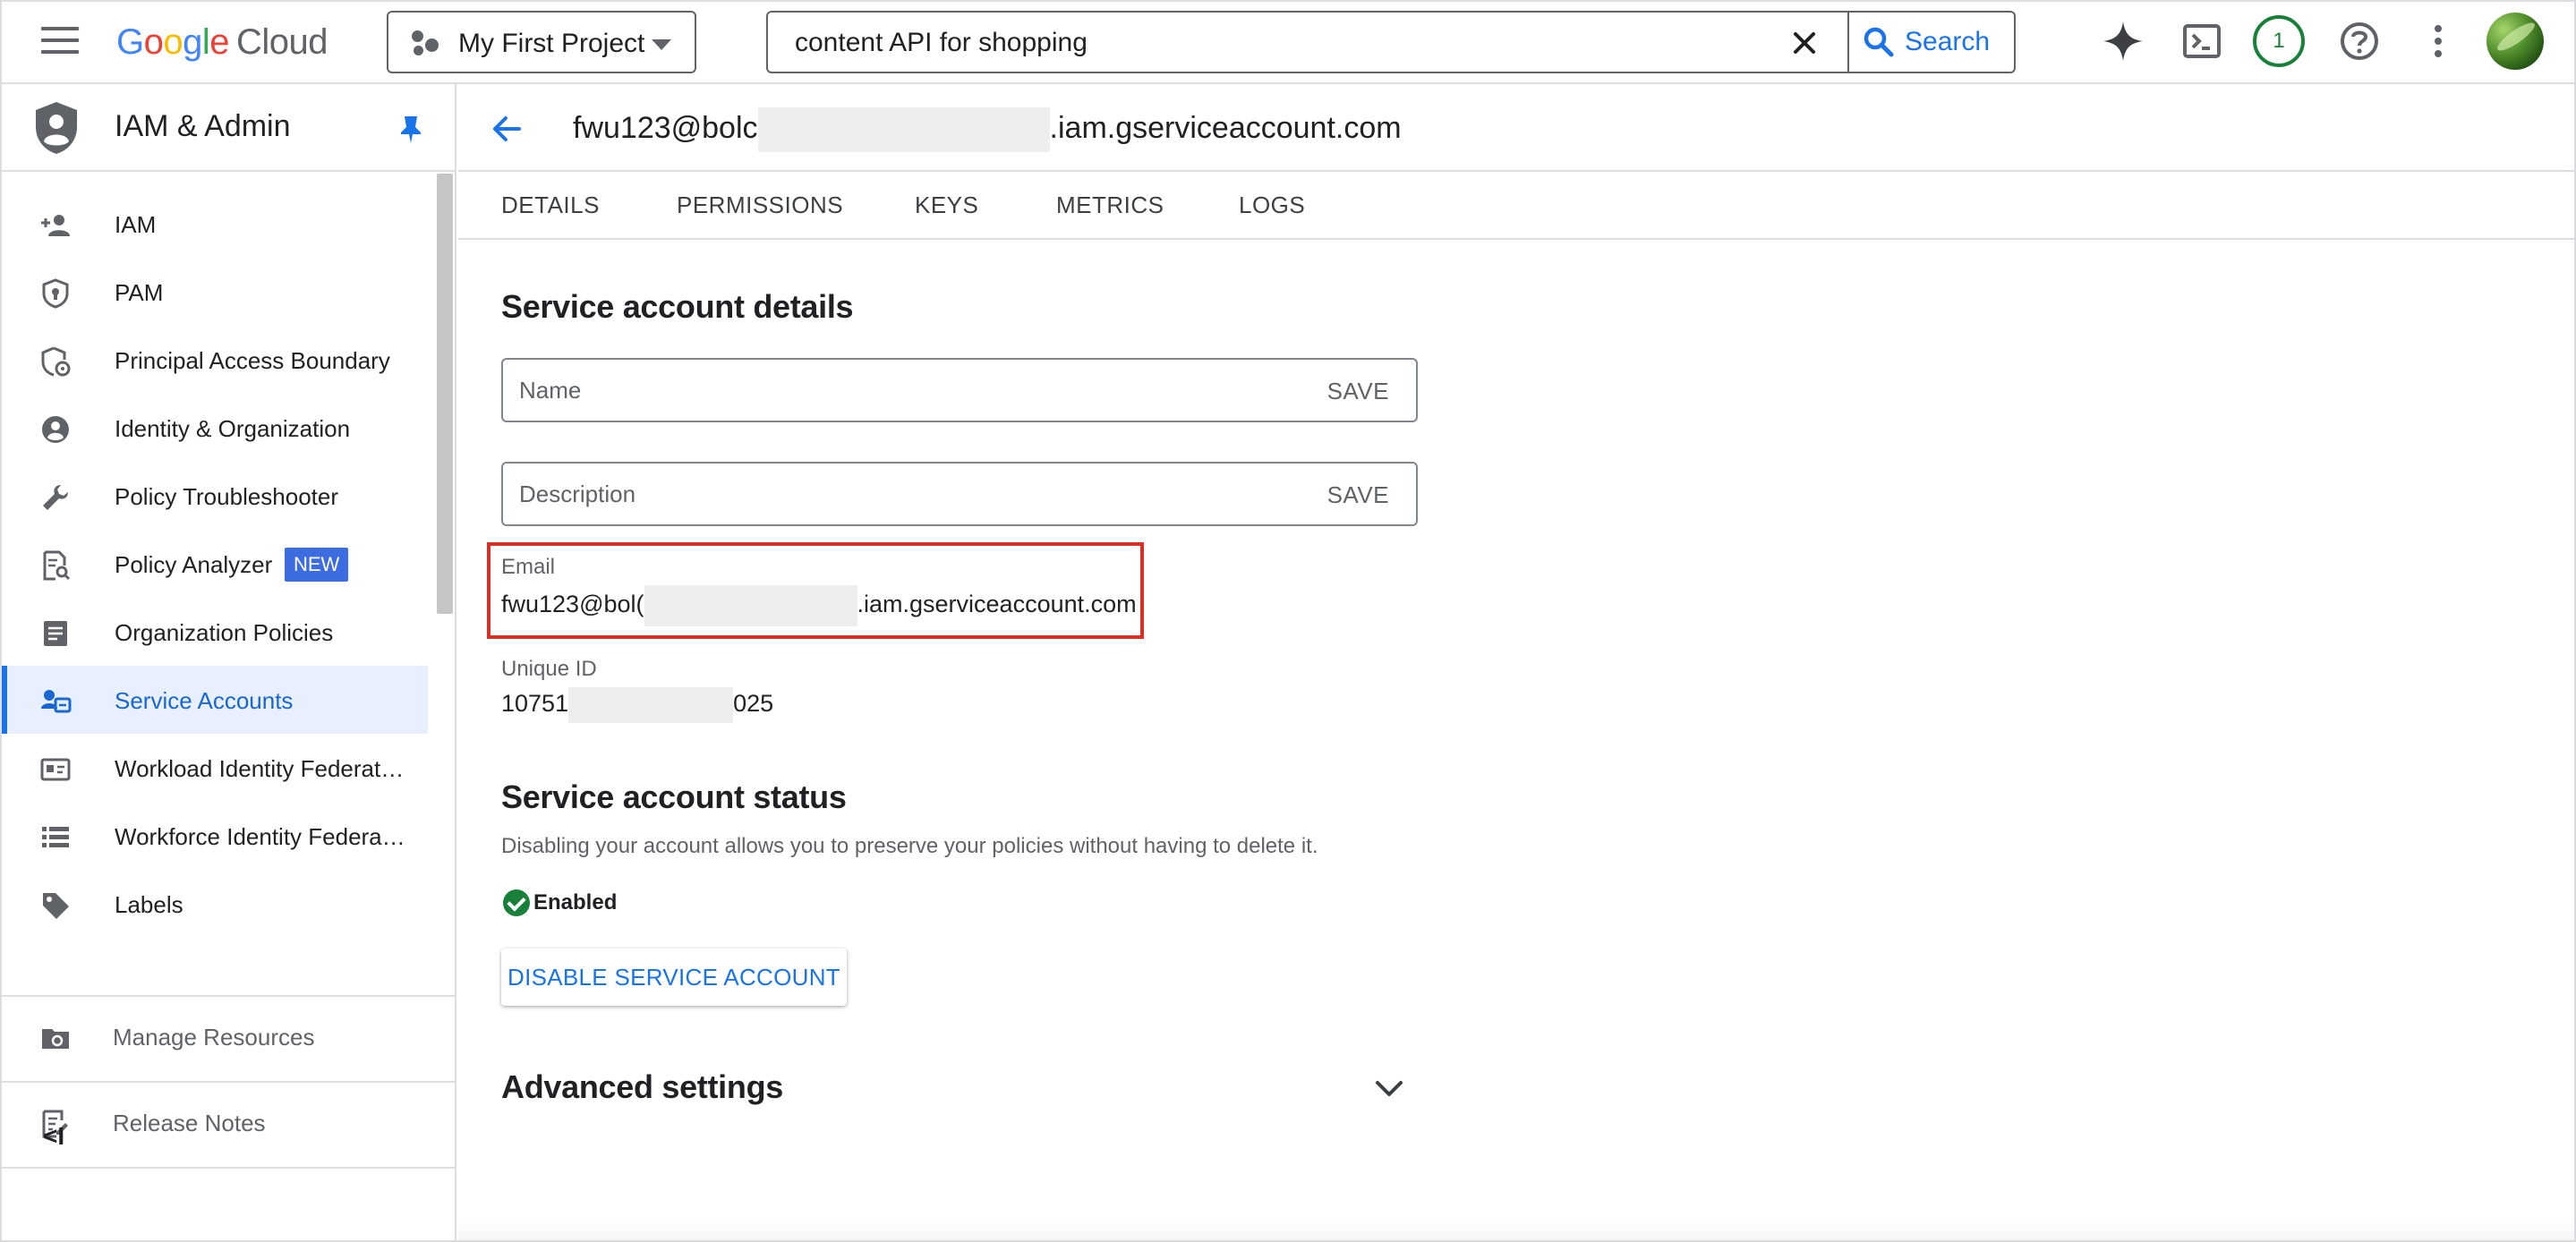  I want to click on search-button: Search, so click(1926, 42).